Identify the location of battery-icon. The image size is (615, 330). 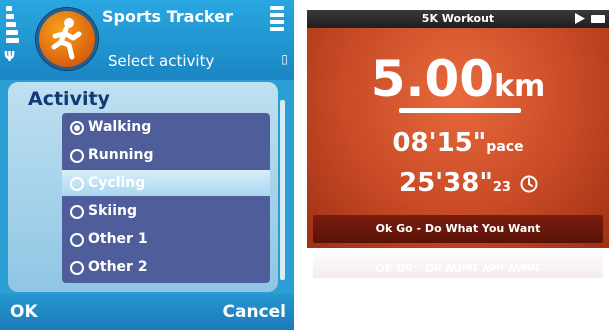
(598, 19).